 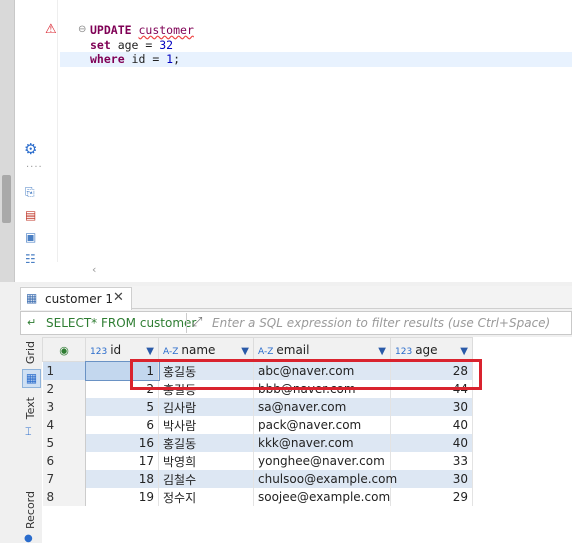 What do you see at coordinates (135, 45) in the screenshot?
I see `sql-text: age =` at bounding box center [135, 45].